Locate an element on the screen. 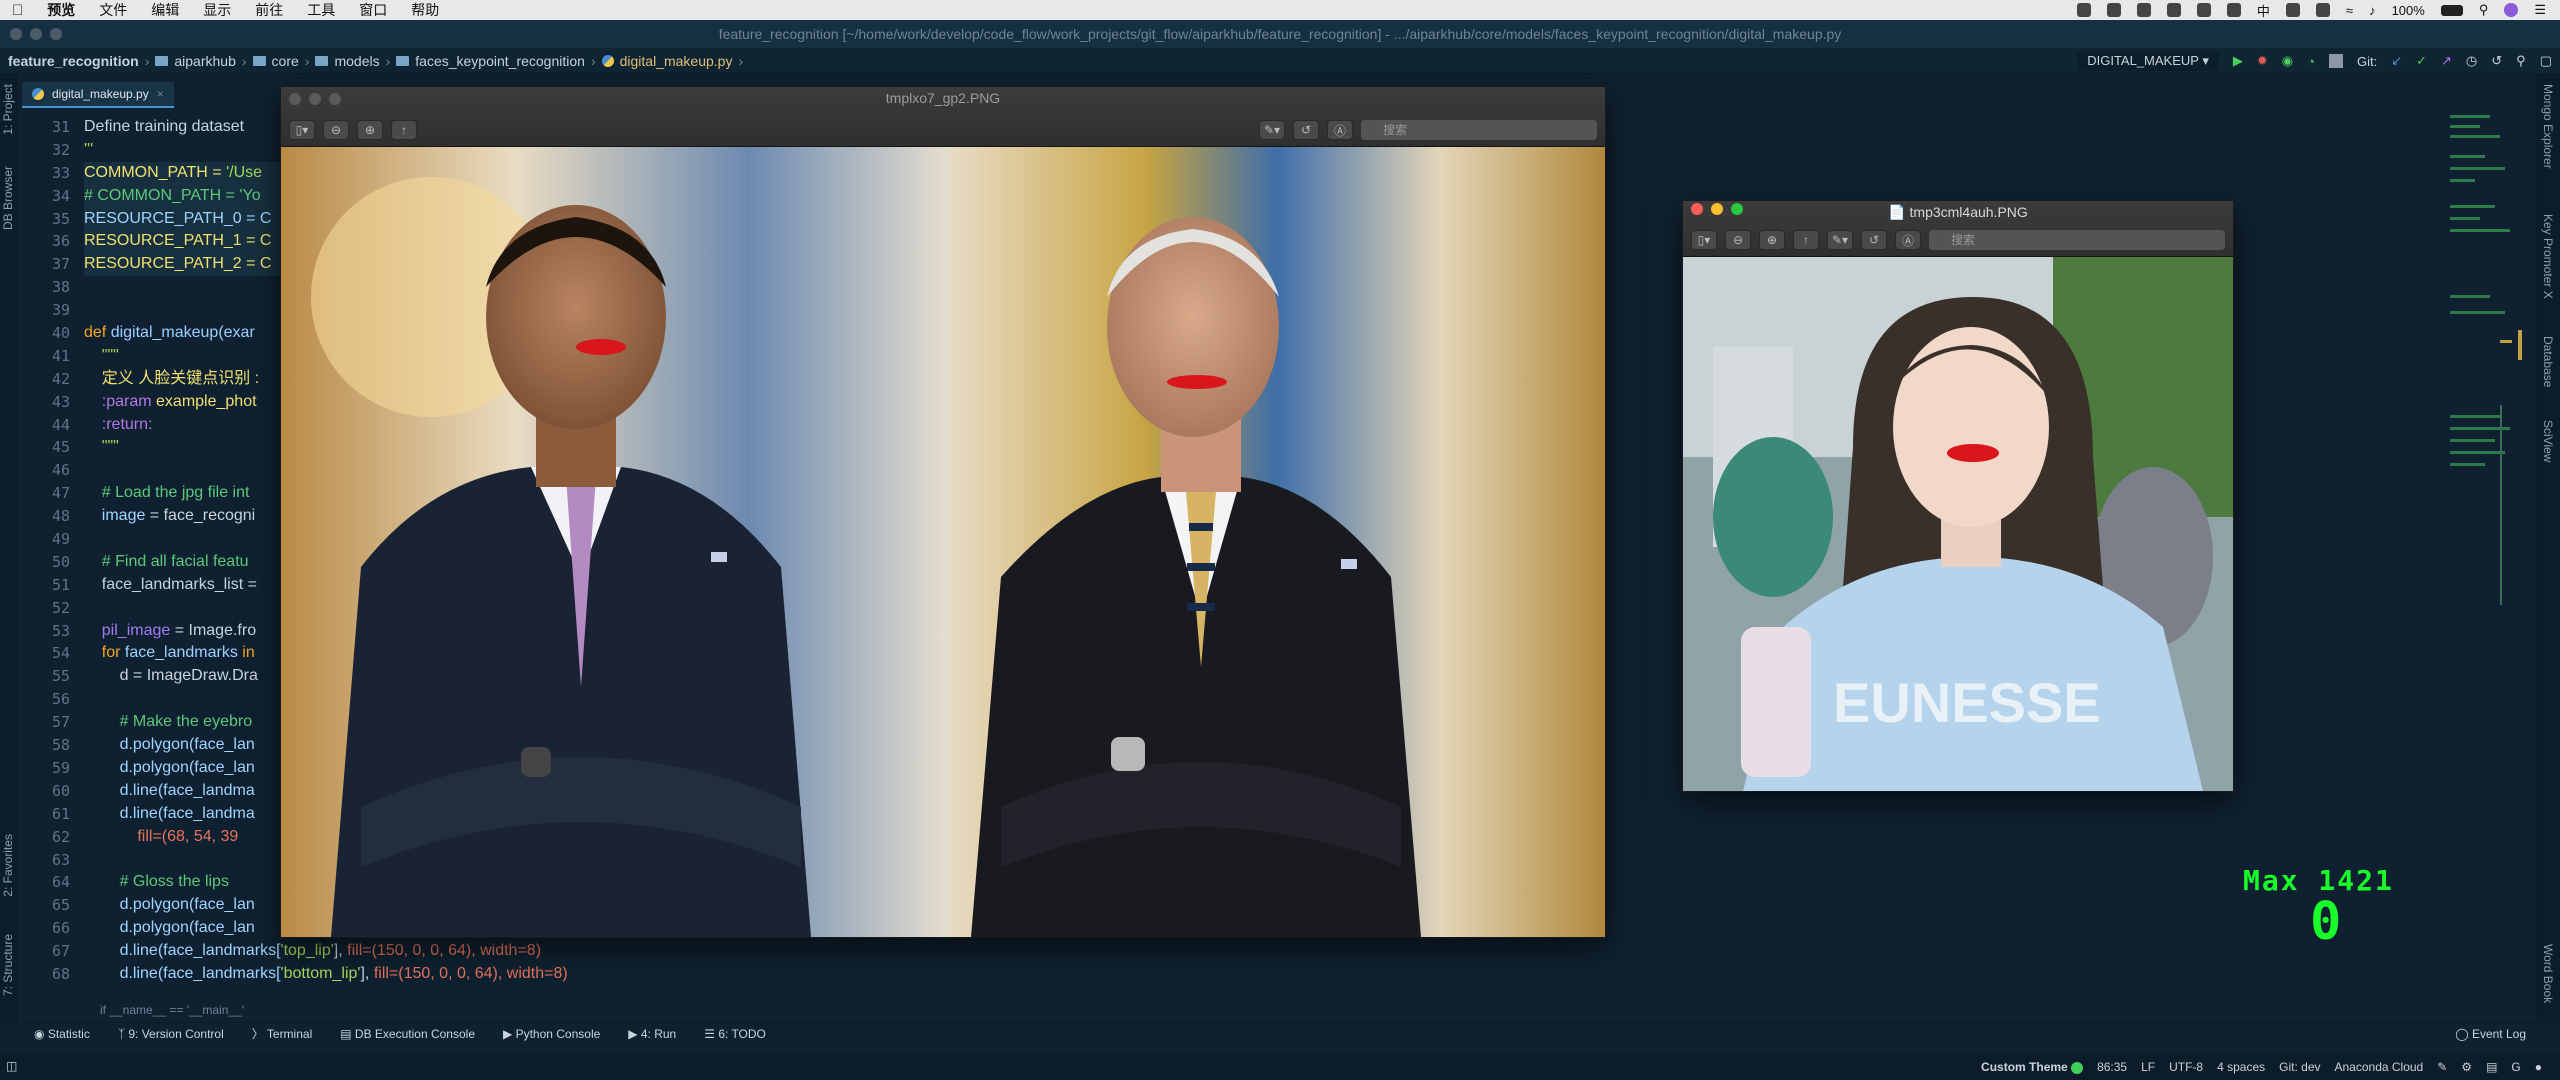 The width and height of the screenshot is (2560, 1080). event-log-button: ◯ Event Log is located at coordinates (2490, 1034).